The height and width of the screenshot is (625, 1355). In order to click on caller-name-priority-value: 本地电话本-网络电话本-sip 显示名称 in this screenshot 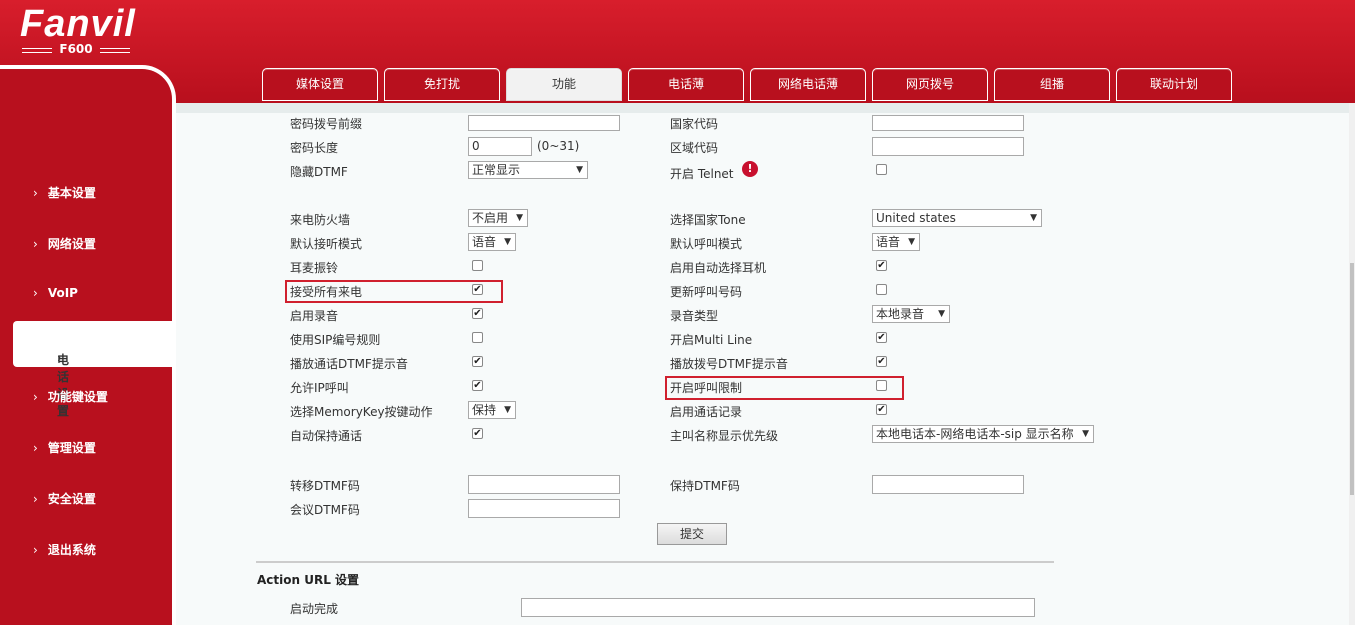, I will do `click(975, 434)`.